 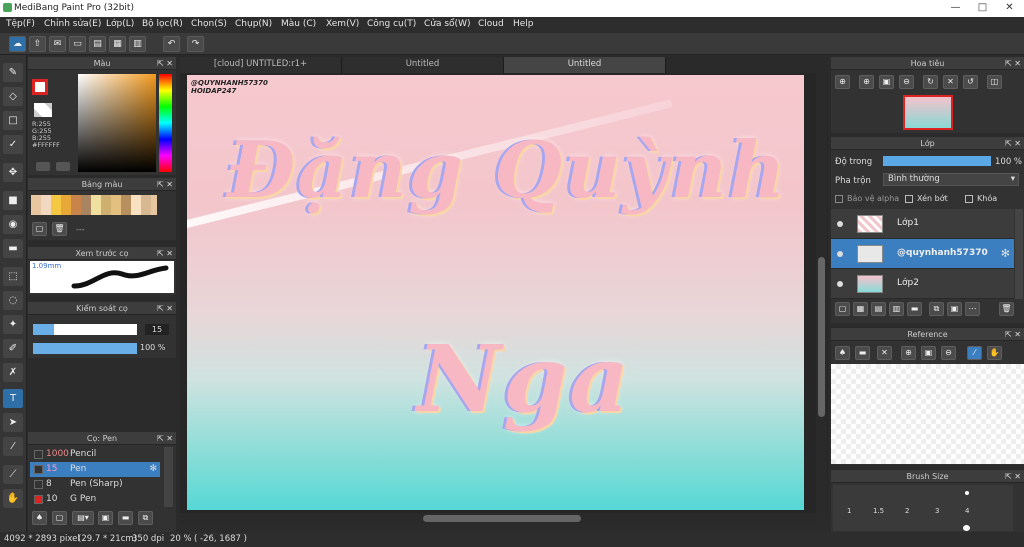 I want to click on menu-view: Xem(V), so click(x=342, y=24).